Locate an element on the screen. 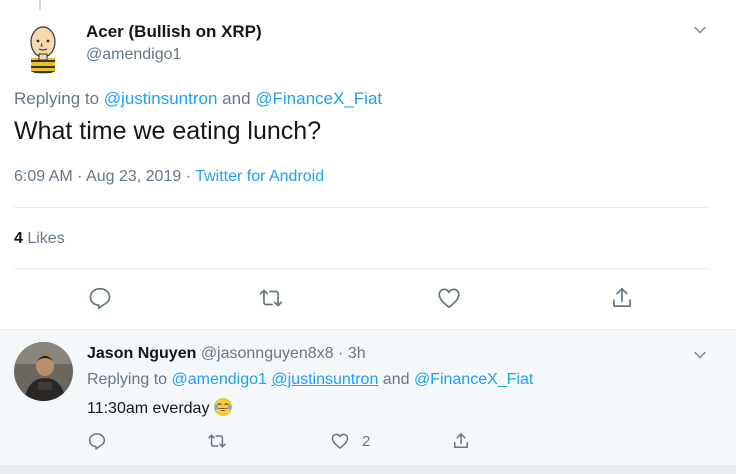 Image resolution: width=736 pixels, height=474 pixels. avatar-cartoon-image is located at coordinates (43, 45).